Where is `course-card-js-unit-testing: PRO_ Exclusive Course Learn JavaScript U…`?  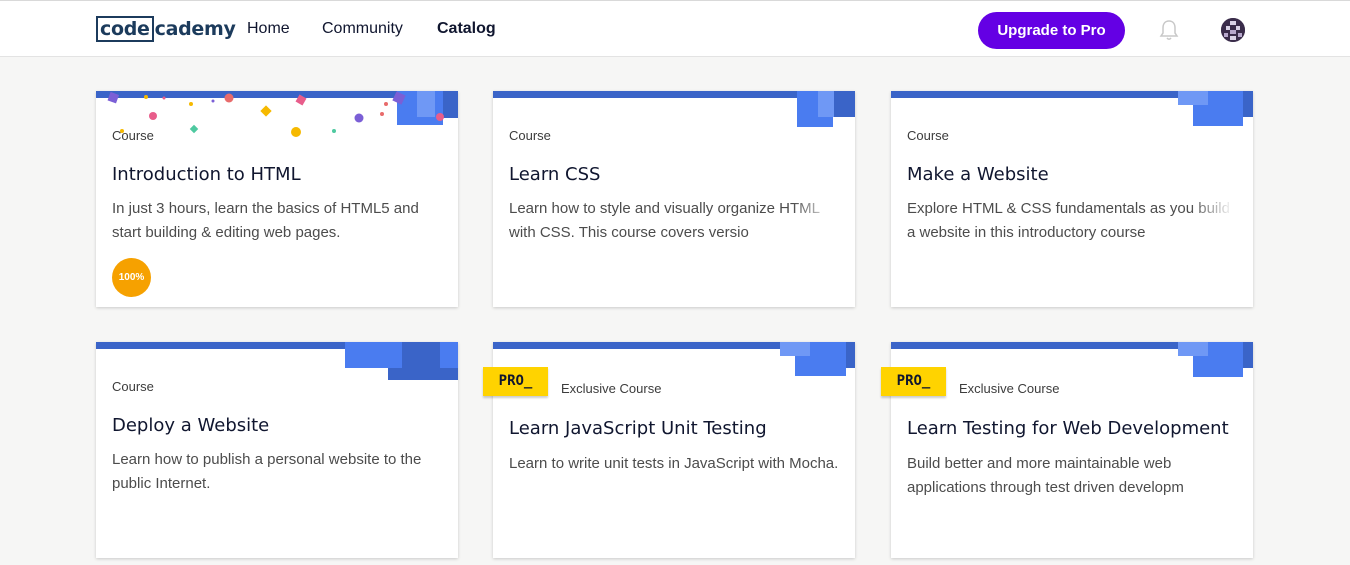 course-card-js-unit-testing: PRO_ Exclusive Course Learn JavaScript U… is located at coordinates (669, 450).